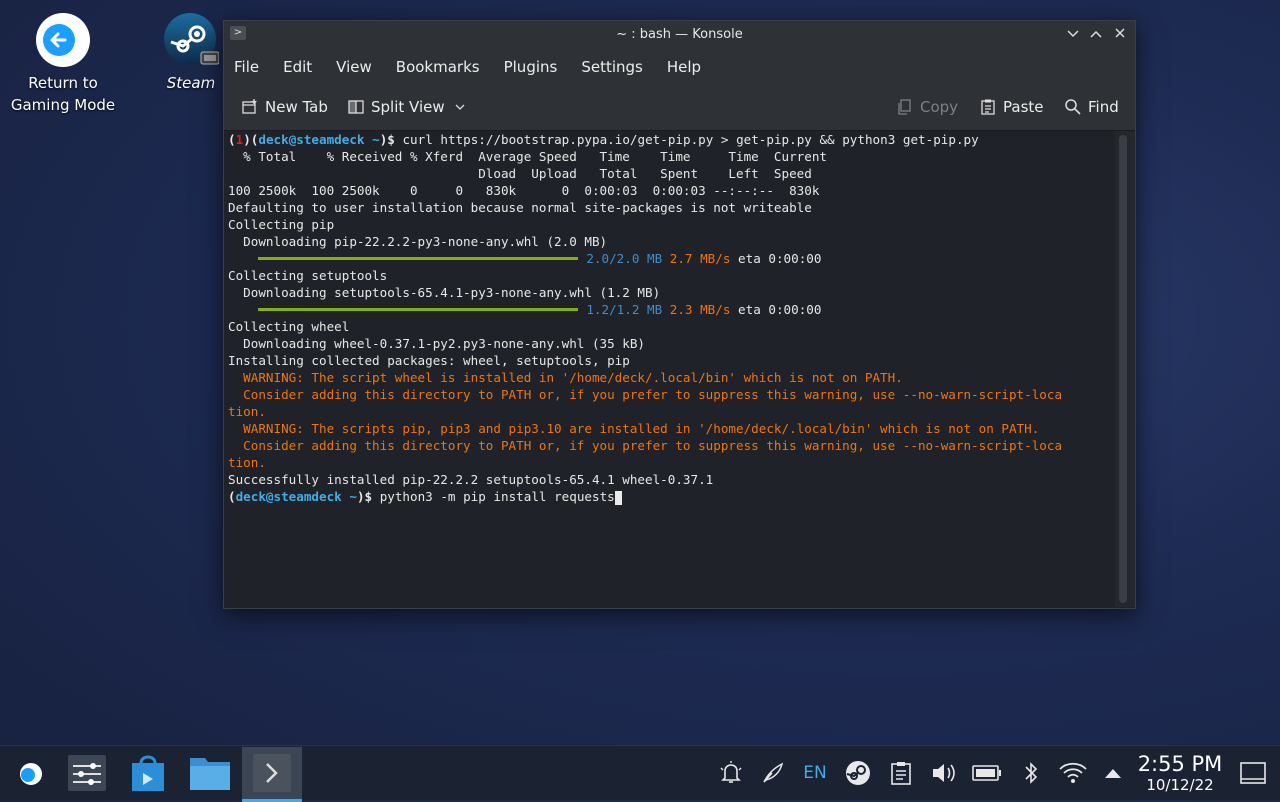 The width and height of the screenshot is (1280, 802). What do you see at coordinates (624, 258) in the screenshot?
I see `progress-size: 2.0/2.0 MB` at bounding box center [624, 258].